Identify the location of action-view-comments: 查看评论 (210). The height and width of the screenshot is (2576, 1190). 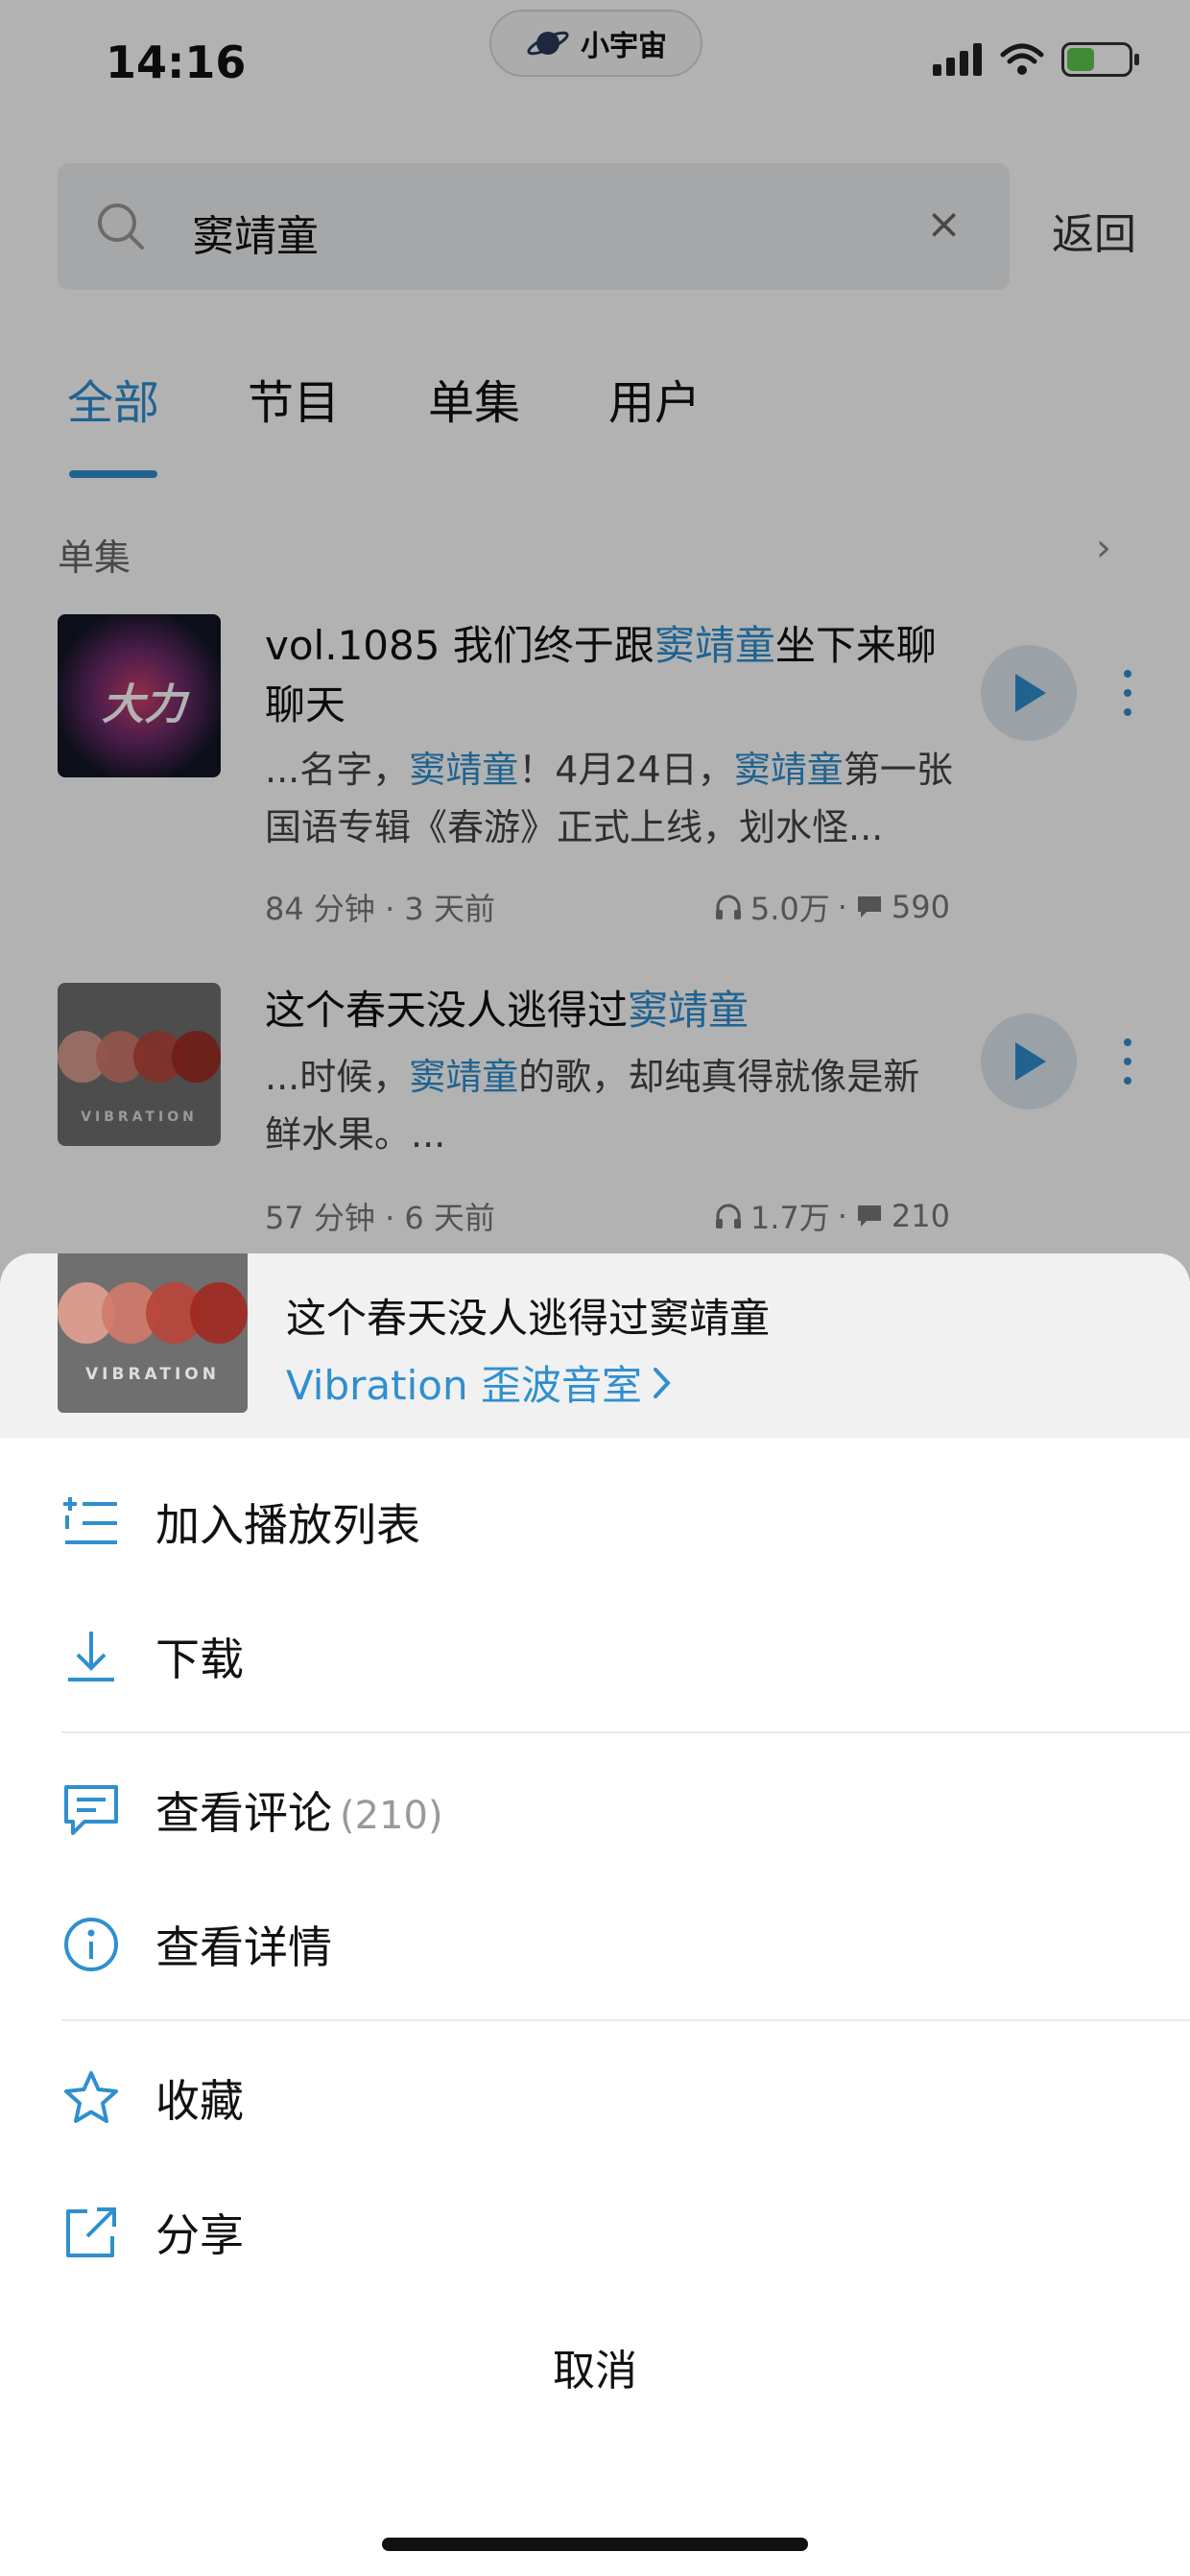
(595, 1810).